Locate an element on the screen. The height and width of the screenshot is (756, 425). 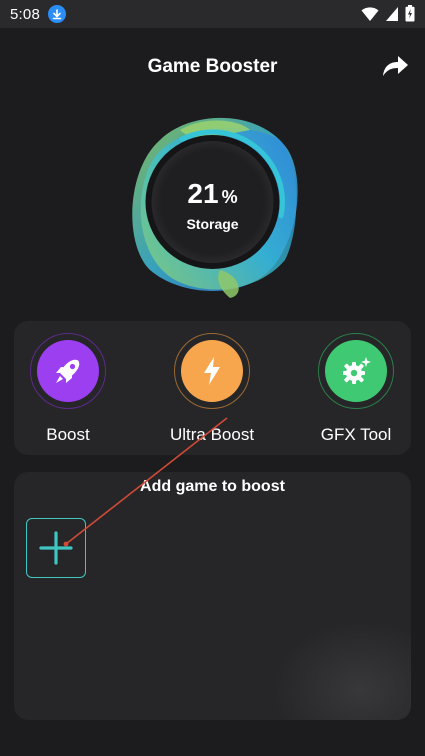
gauge-label: Storage is located at coordinates (212, 223).